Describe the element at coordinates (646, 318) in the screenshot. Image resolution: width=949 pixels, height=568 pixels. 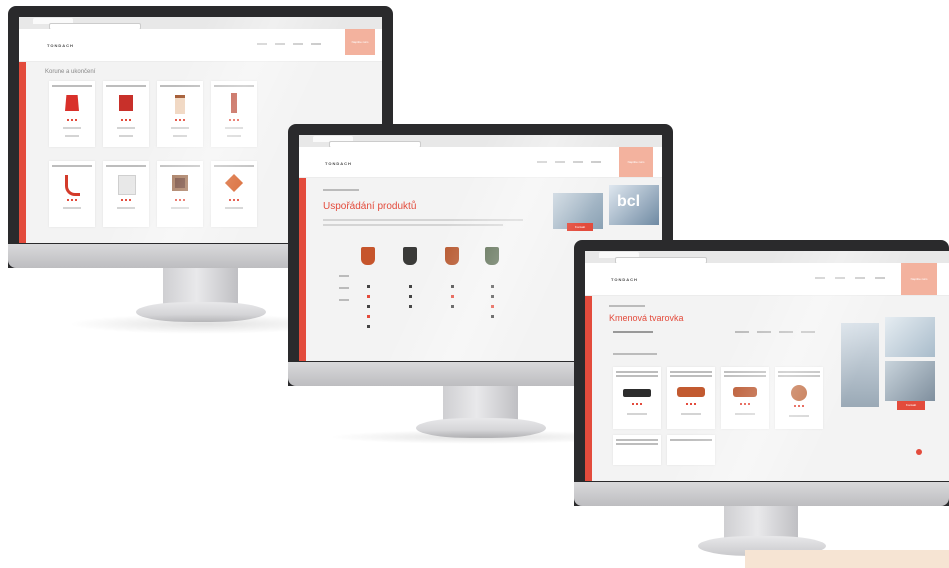
I see `page-title: Kmenová tvarovka` at that location.